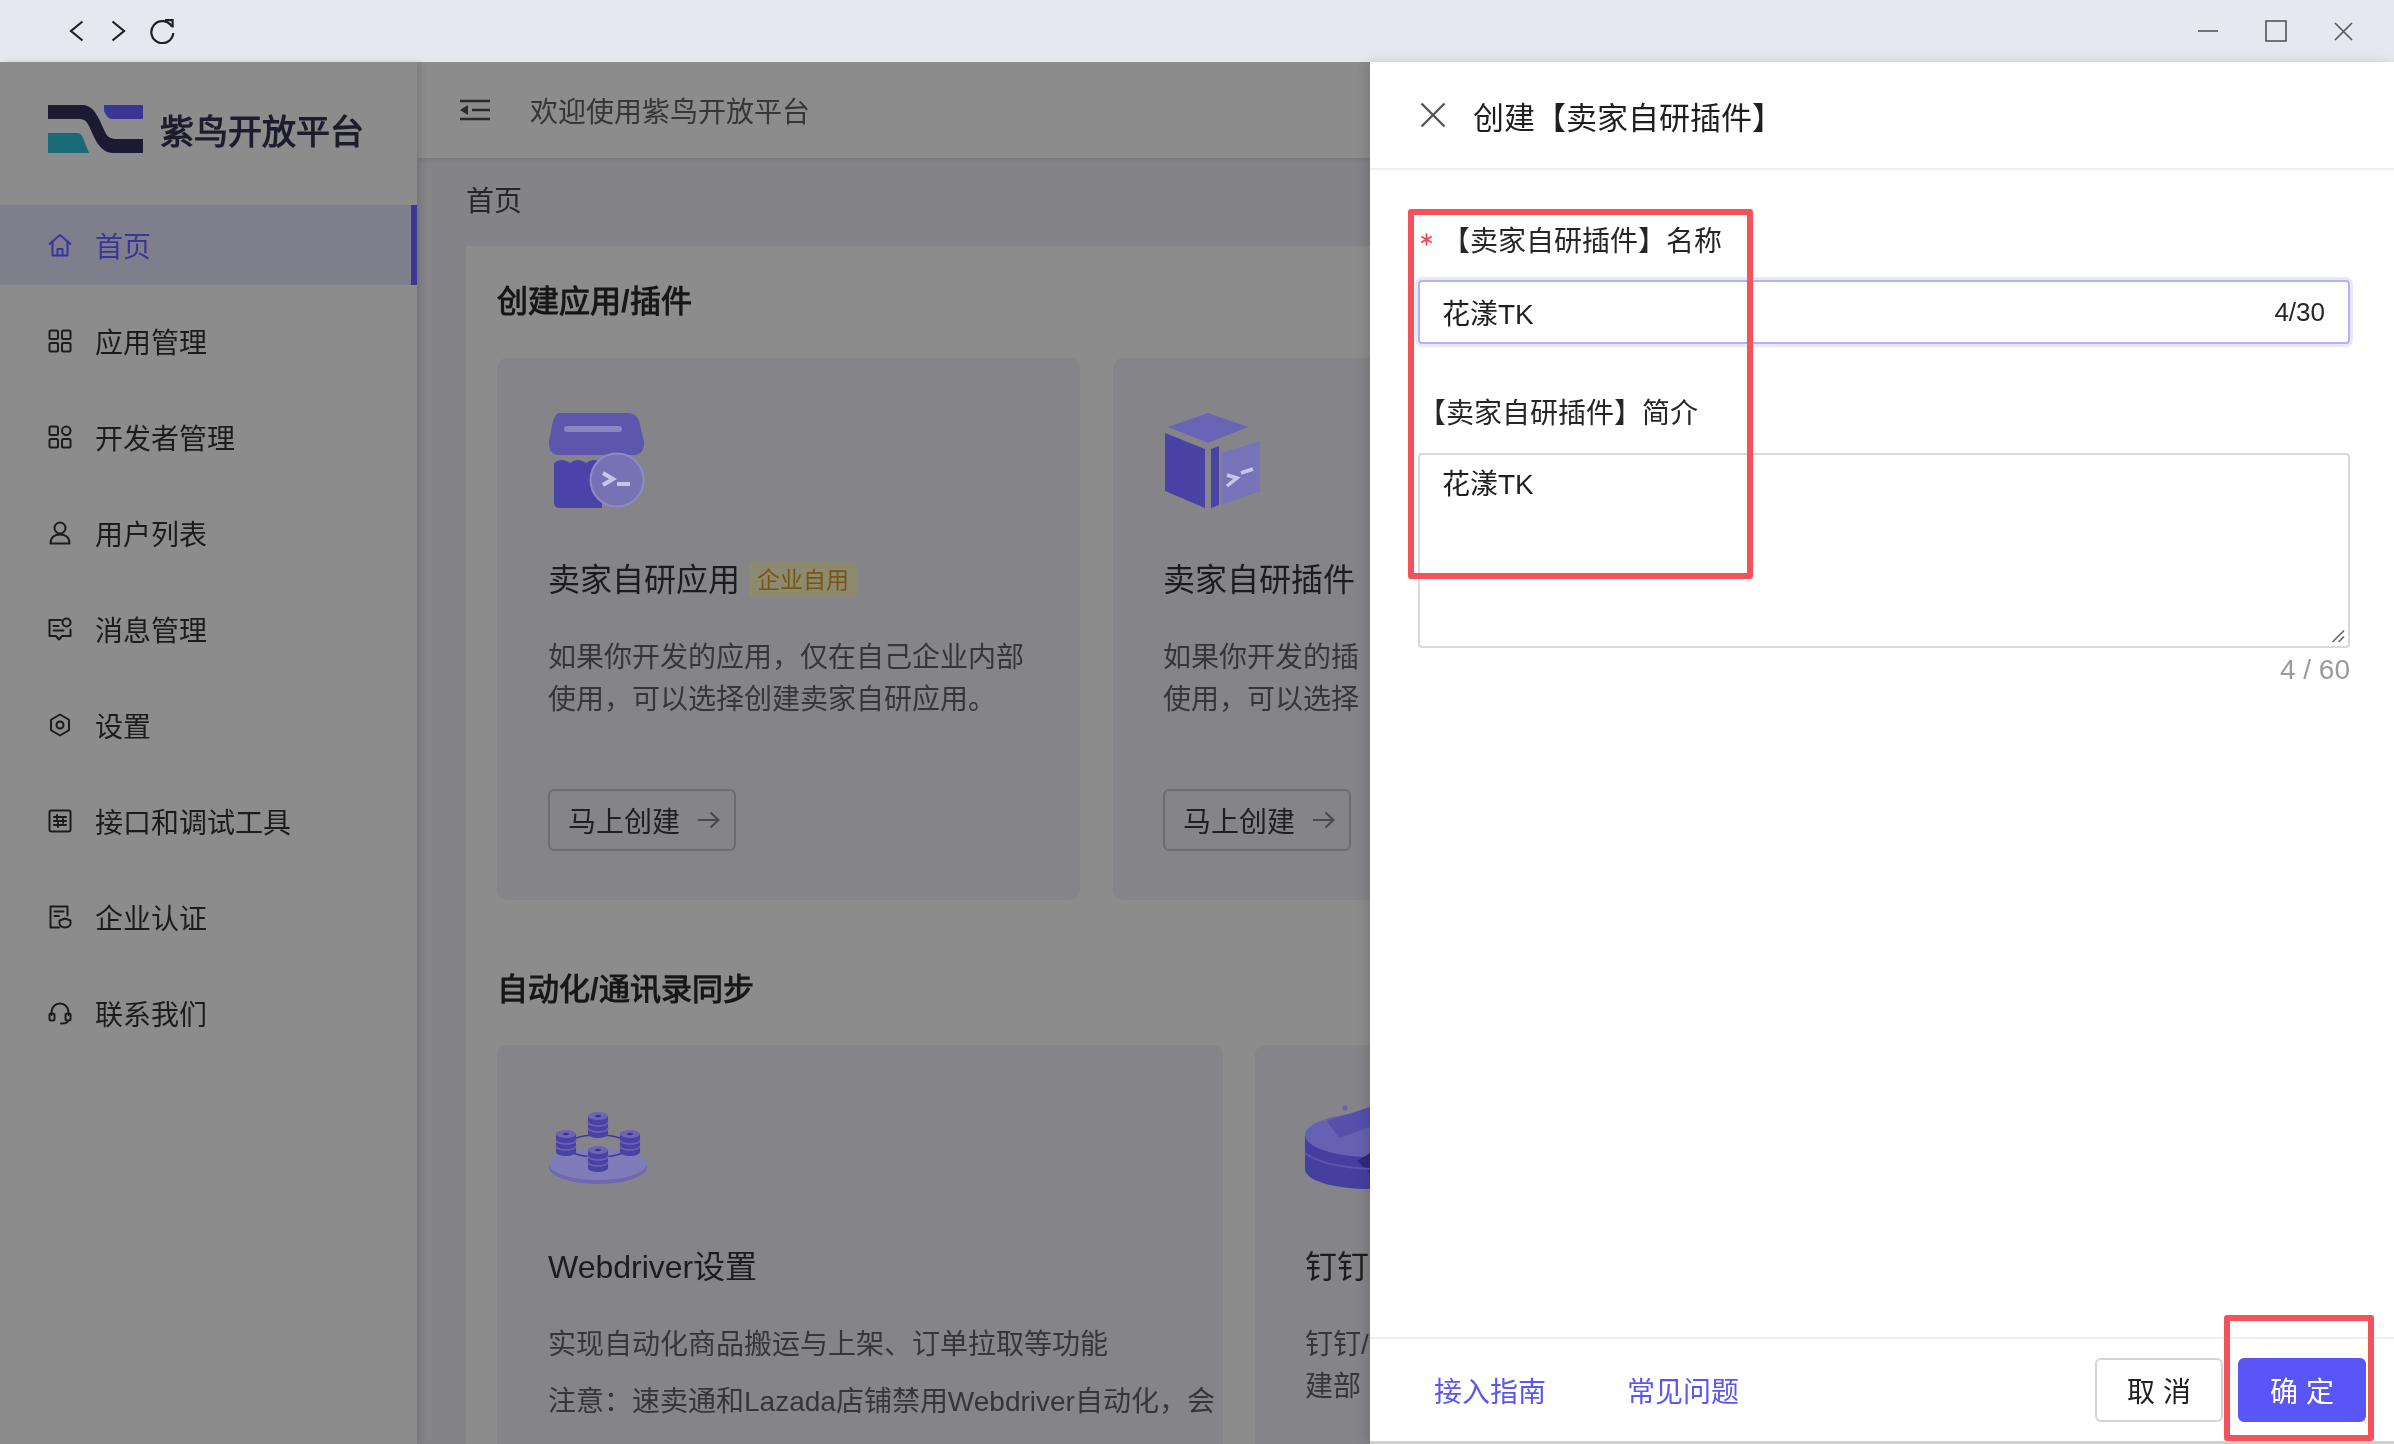 Image resolution: width=2394 pixels, height=1444 pixels. What do you see at coordinates (494, 201) in the screenshot?
I see `breadcrumb: 首页` at bounding box center [494, 201].